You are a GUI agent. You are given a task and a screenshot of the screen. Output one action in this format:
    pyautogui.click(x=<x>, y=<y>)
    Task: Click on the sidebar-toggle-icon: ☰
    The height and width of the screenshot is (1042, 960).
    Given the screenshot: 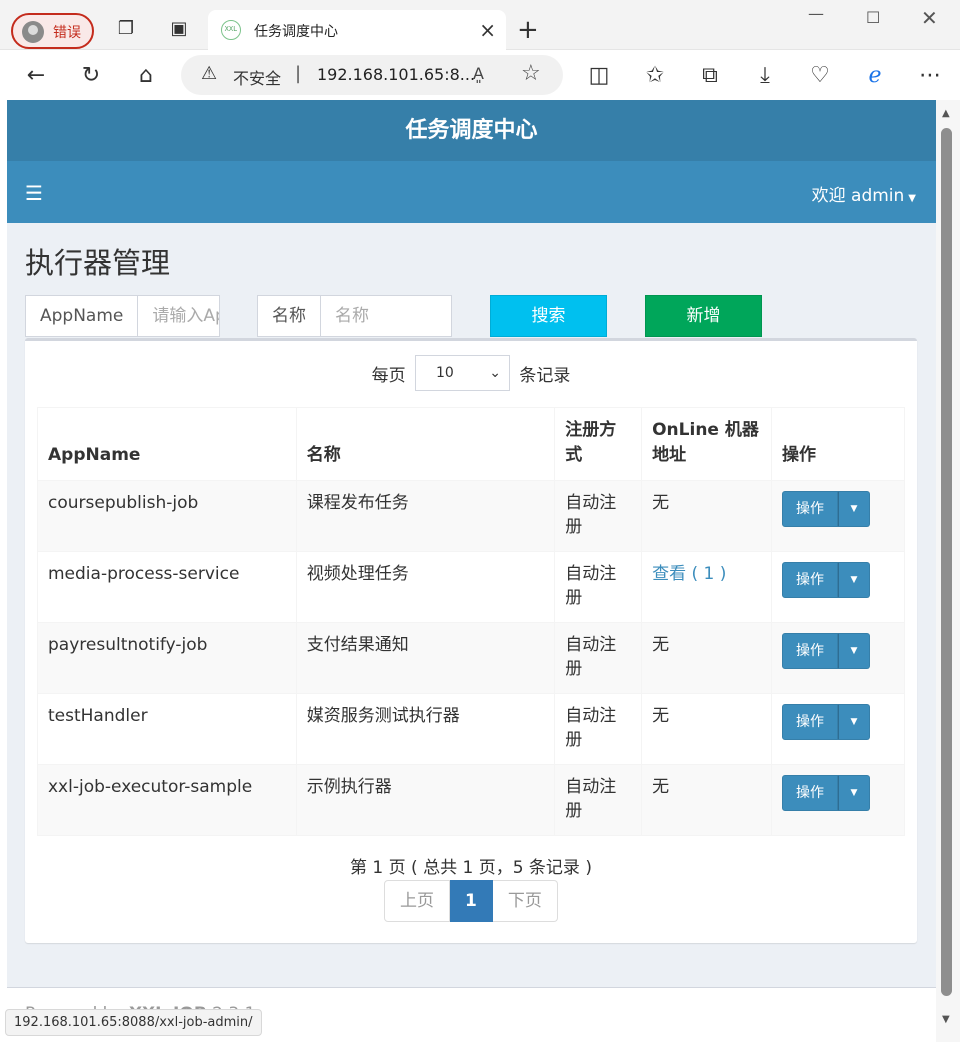 What is the action you would take?
    pyautogui.click(x=34, y=193)
    